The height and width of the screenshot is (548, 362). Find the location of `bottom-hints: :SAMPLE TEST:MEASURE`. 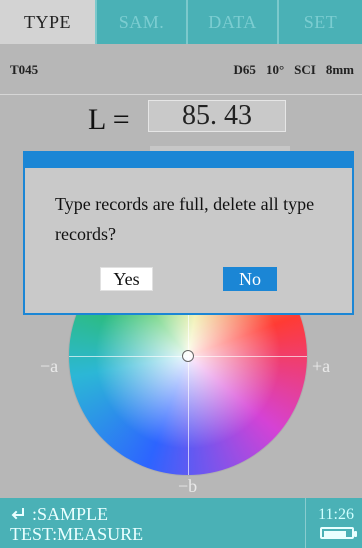

bottom-hints: :SAMPLE TEST:MEASURE is located at coordinates (76, 524).